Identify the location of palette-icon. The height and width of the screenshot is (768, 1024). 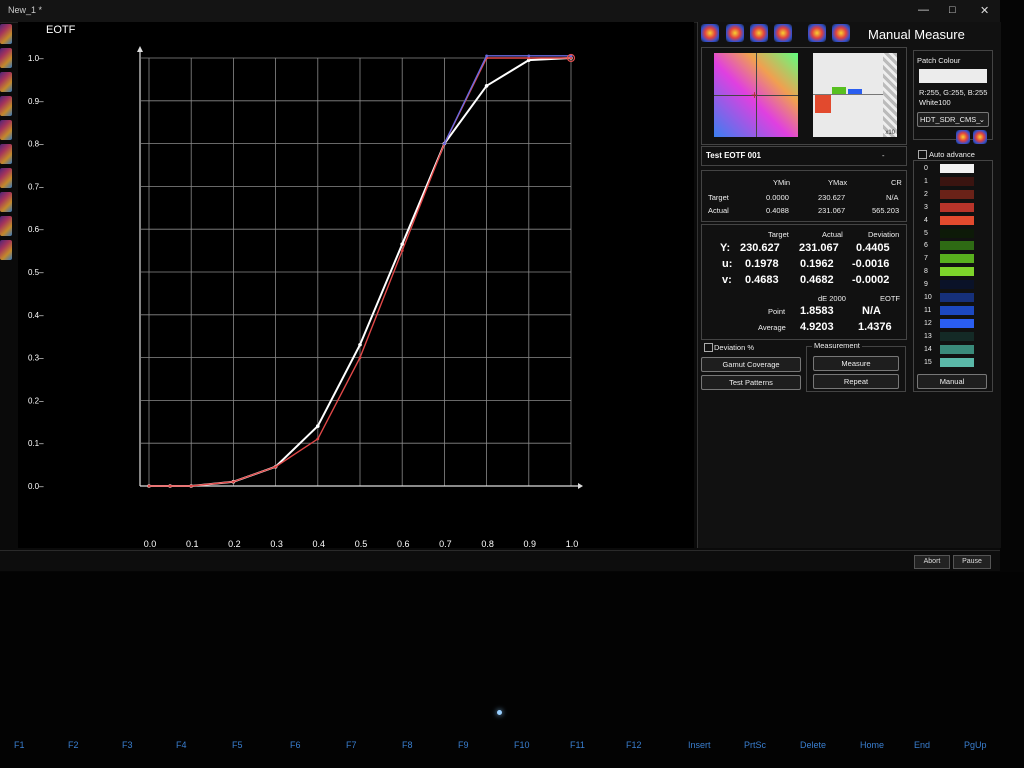
(841, 33).